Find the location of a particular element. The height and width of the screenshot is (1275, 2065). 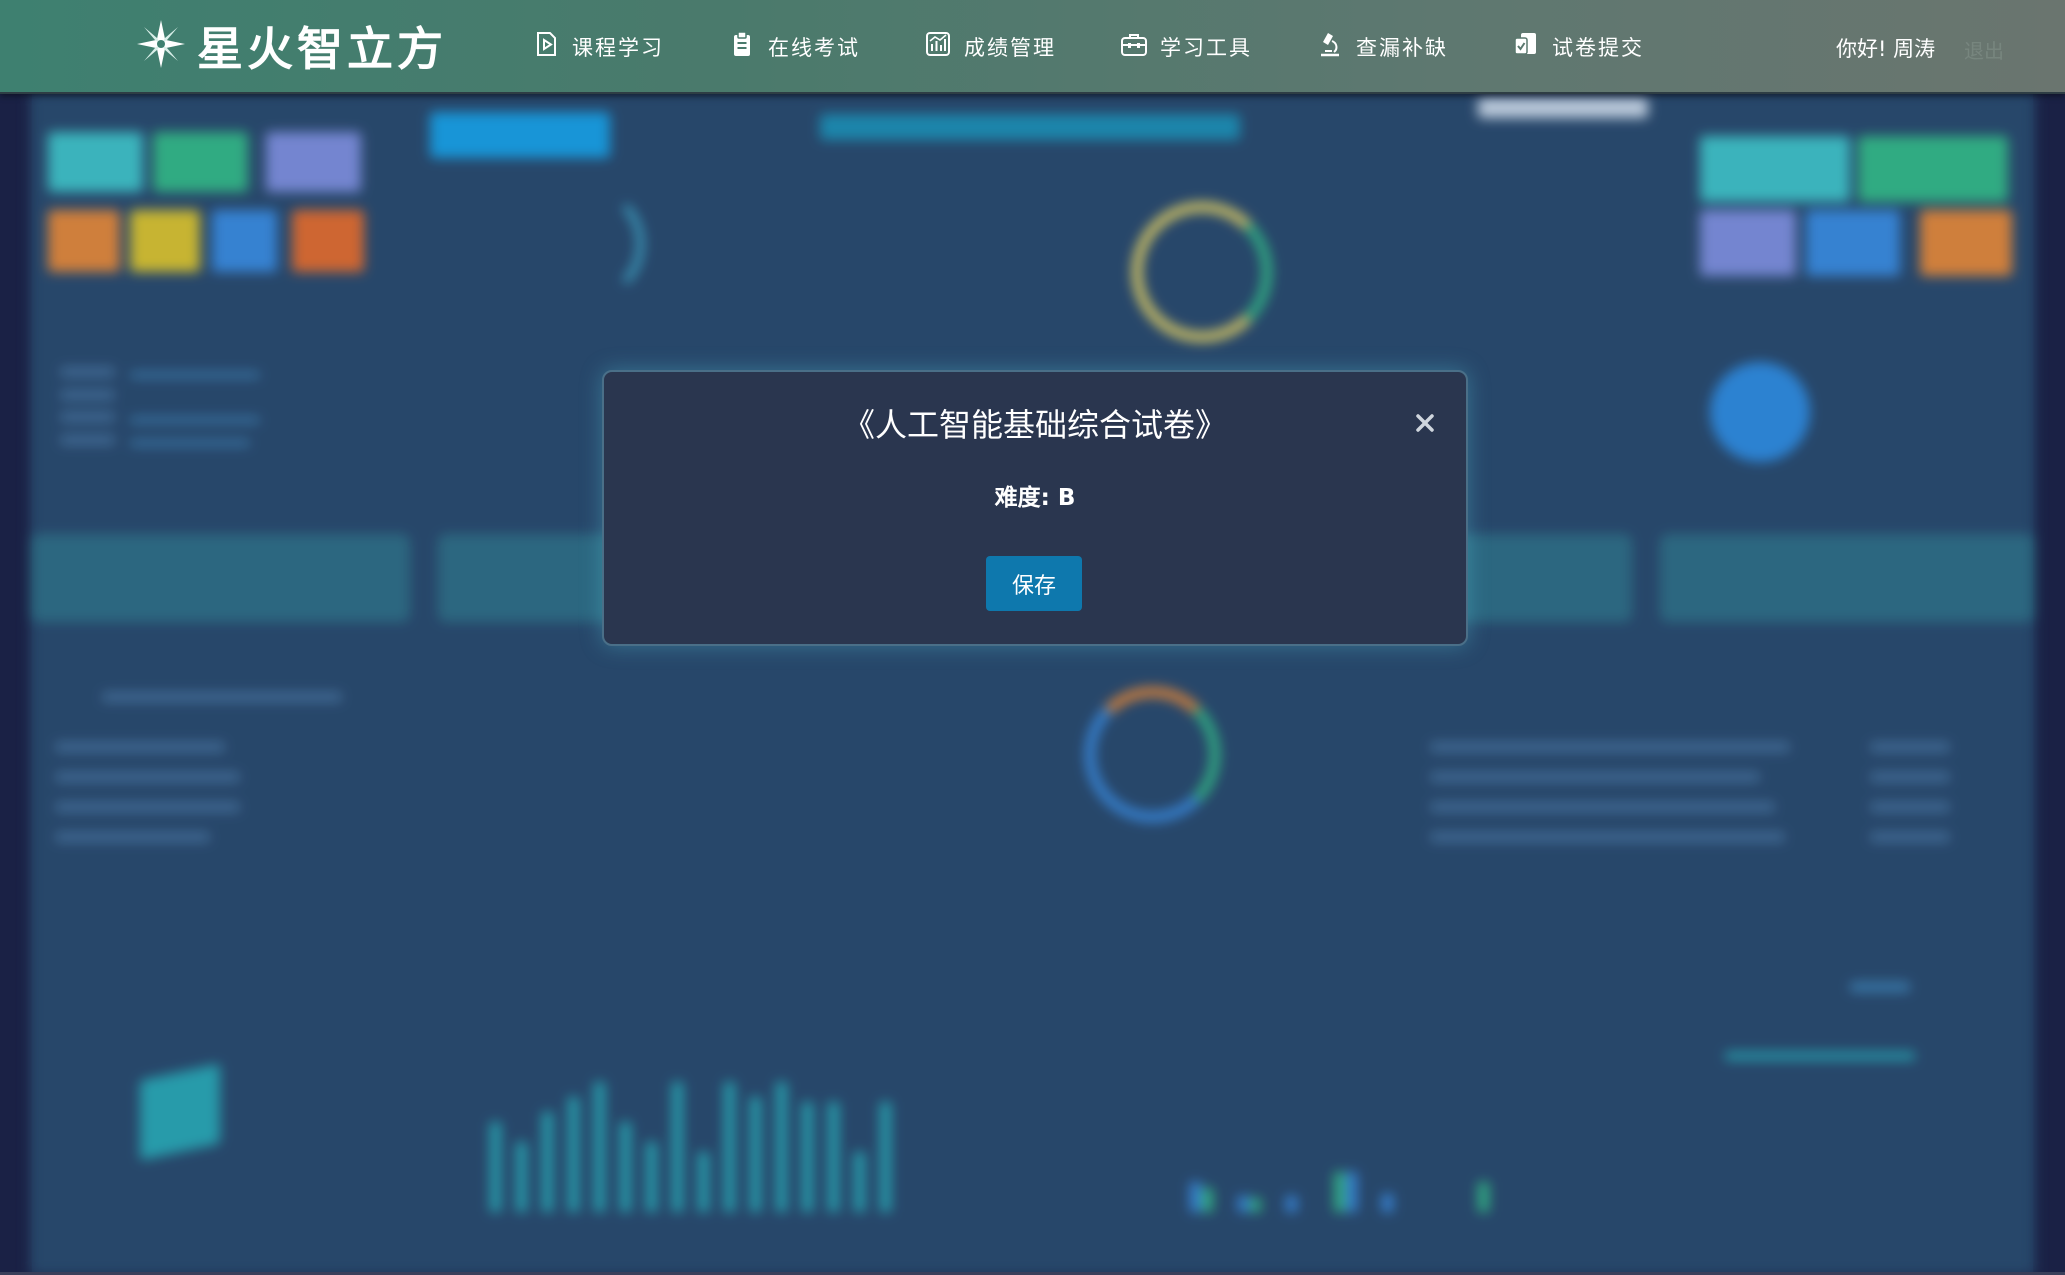

nav-label: 试卷提交 is located at coordinates (1598, 47).